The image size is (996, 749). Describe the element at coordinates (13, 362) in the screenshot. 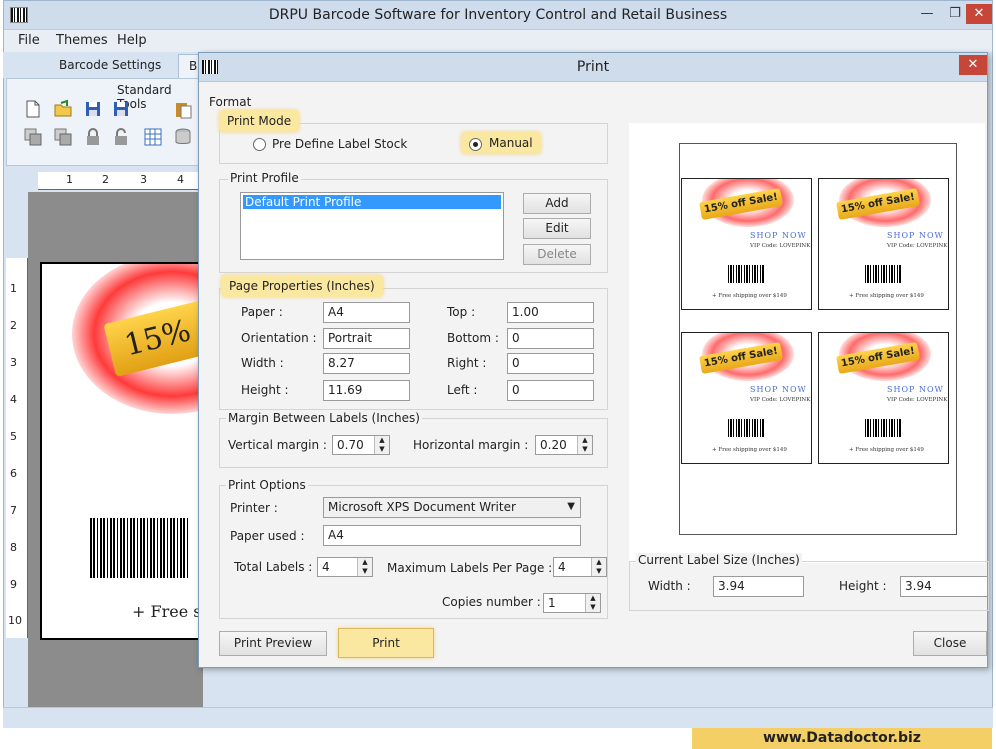

I see `ruler-tick: 3` at that location.